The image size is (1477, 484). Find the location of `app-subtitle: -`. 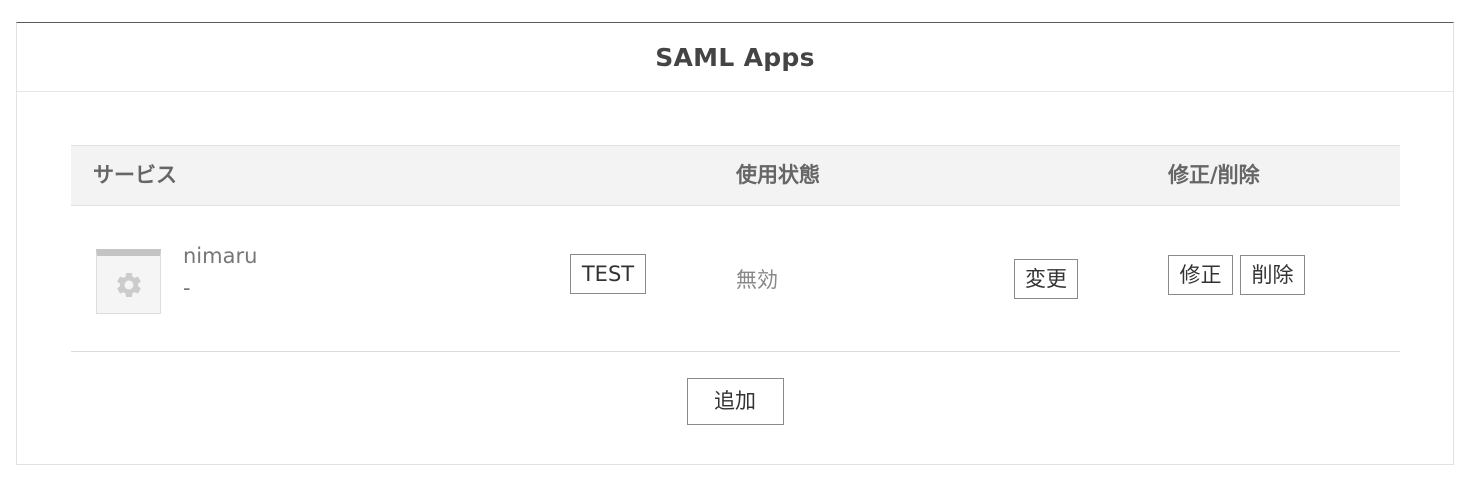

app-subtitle: - is located at coordinates (187, 288).